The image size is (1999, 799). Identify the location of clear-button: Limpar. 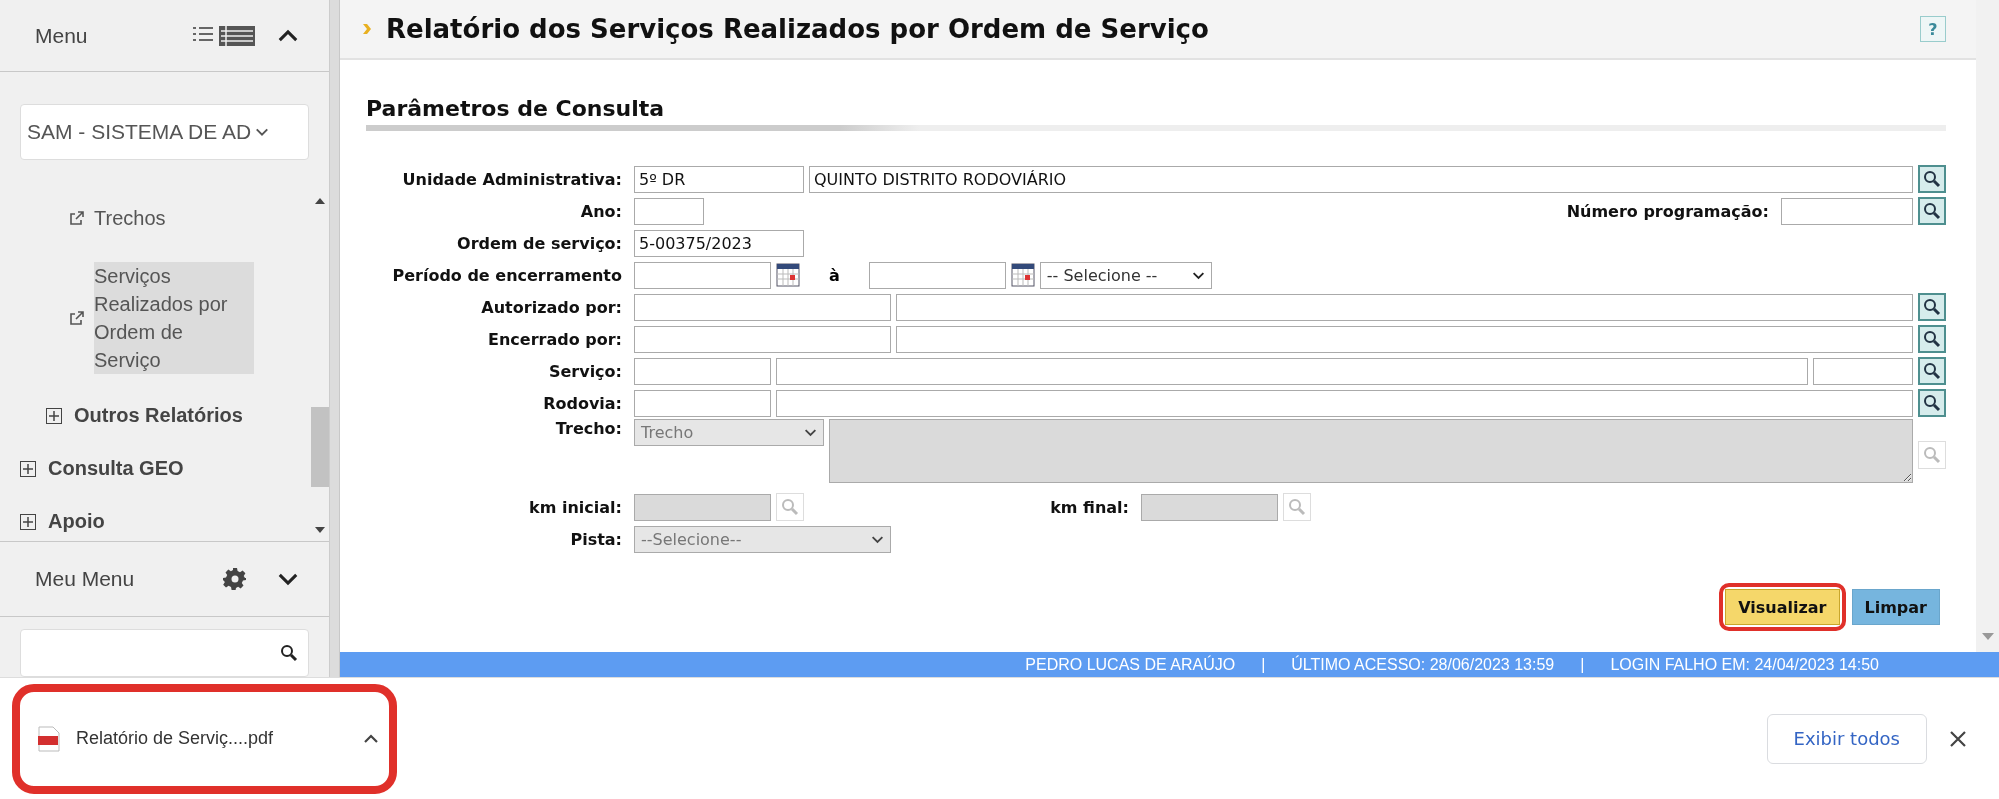
(1895, 607).